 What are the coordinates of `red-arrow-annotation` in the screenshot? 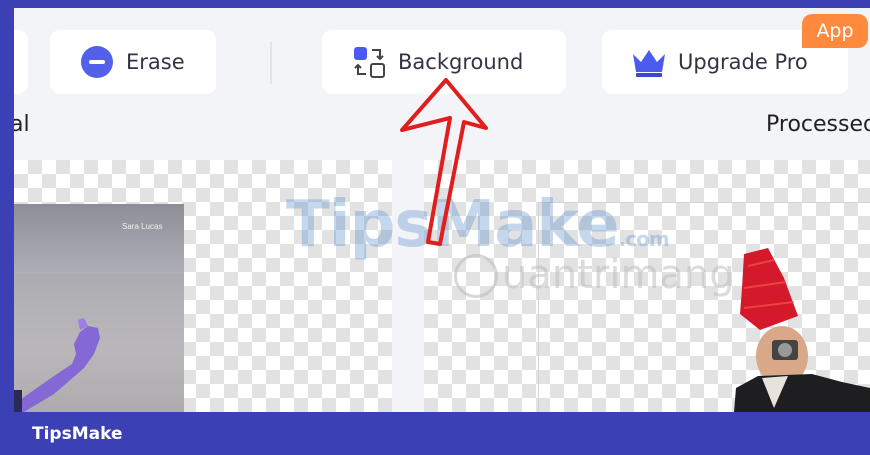 It's located at (444, 162).